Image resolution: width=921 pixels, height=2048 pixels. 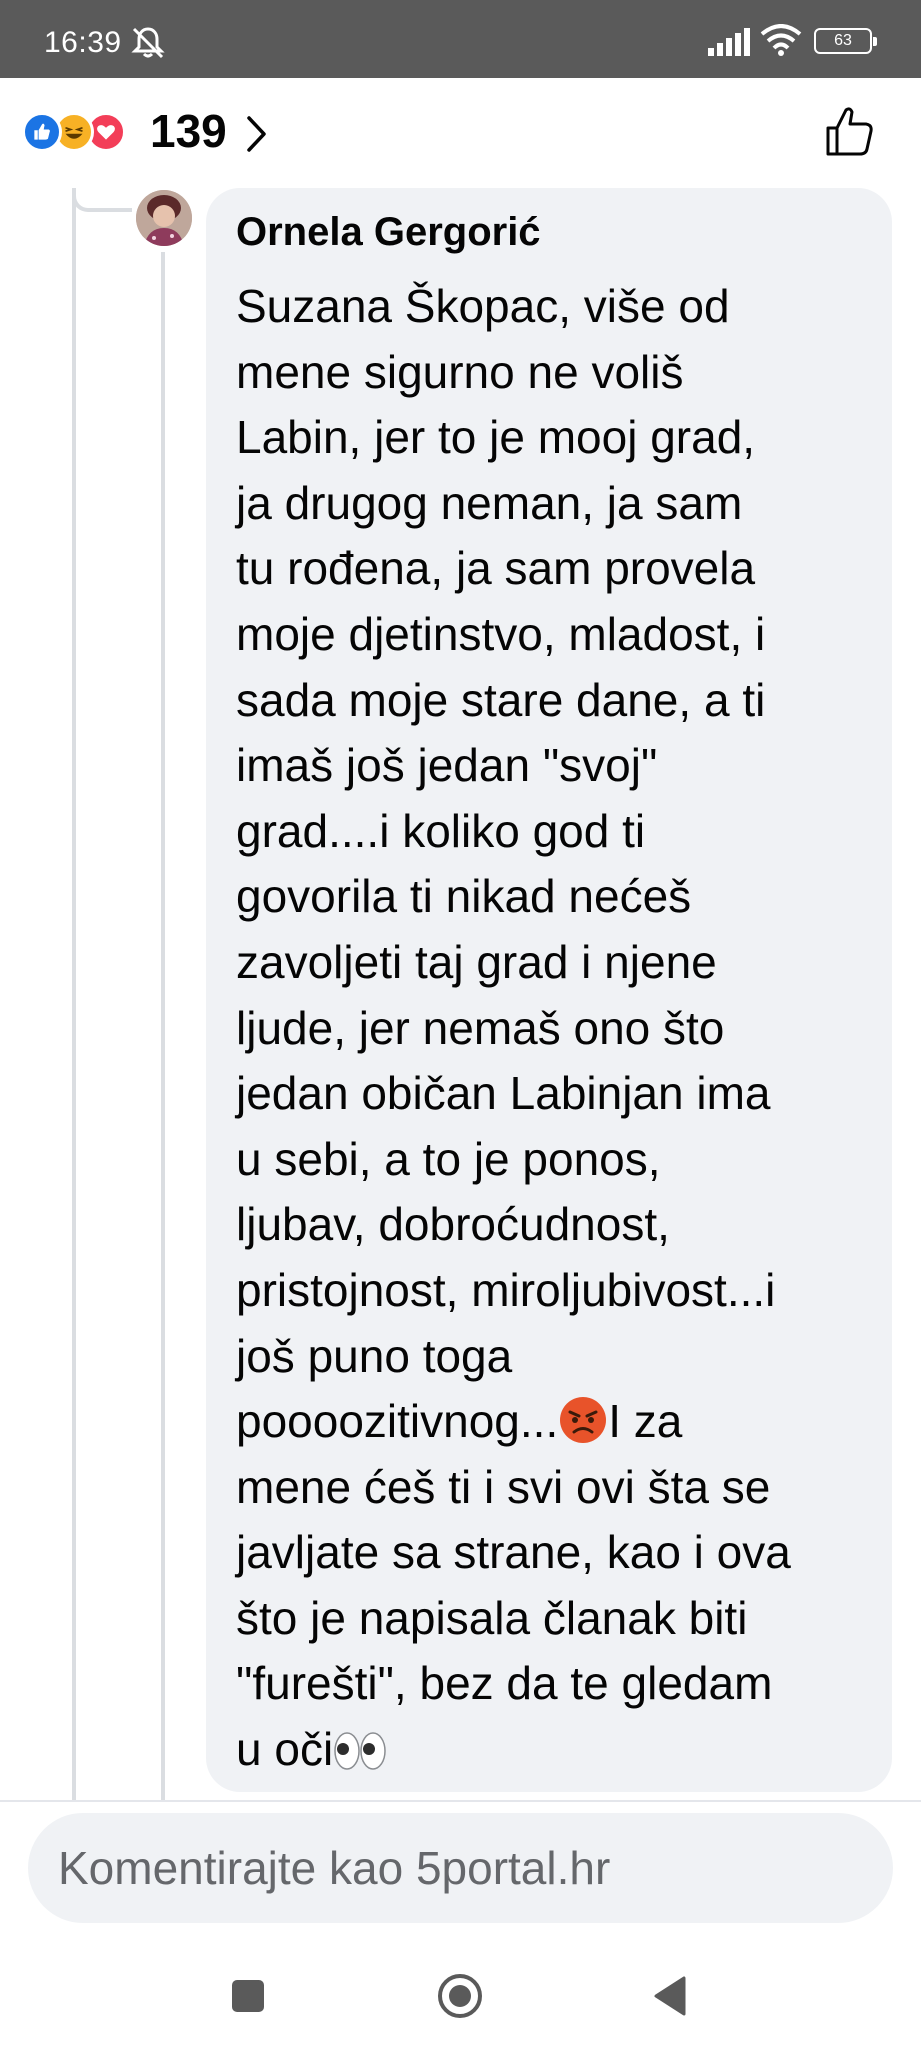 I want to click on thread-line, so click(x=74, y=994).